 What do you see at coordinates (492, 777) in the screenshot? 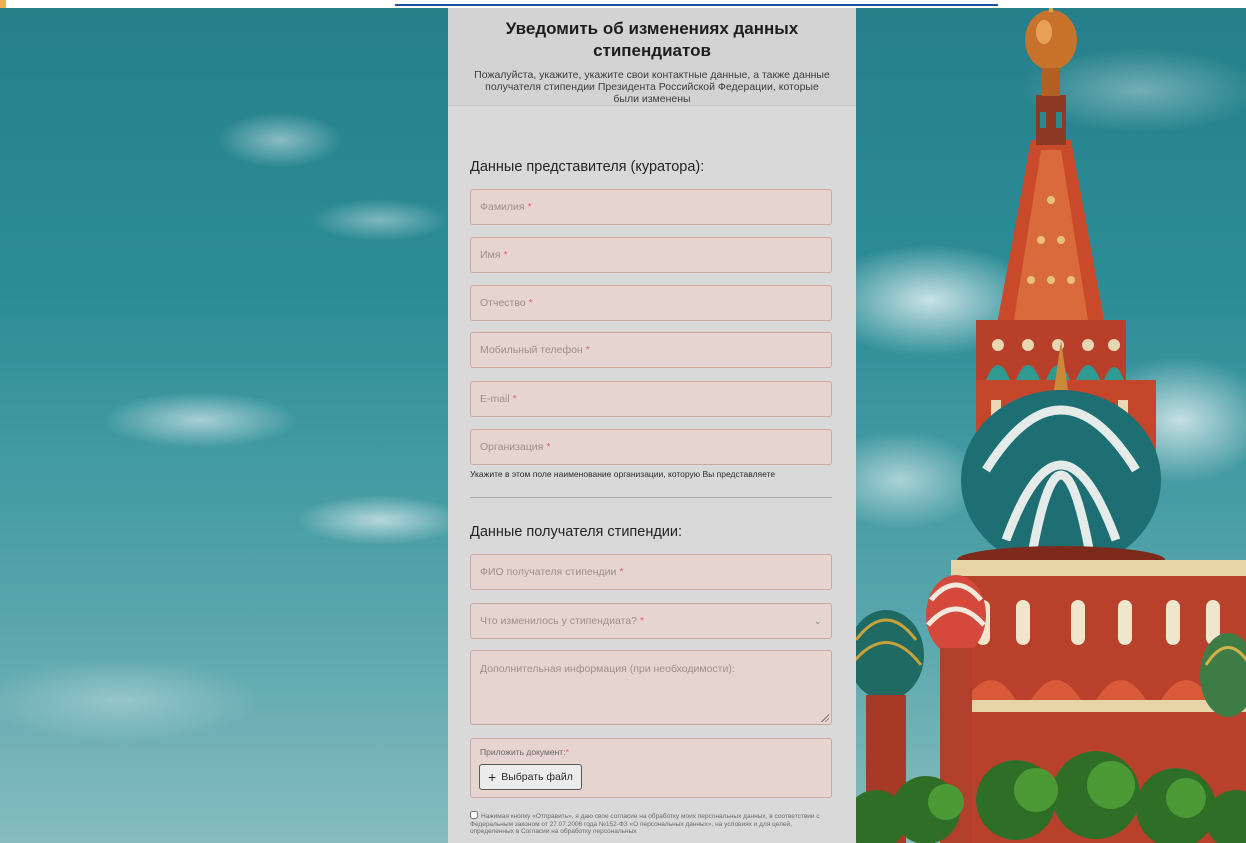
I see `plus-icon: +` at bounding box center [492, 777].